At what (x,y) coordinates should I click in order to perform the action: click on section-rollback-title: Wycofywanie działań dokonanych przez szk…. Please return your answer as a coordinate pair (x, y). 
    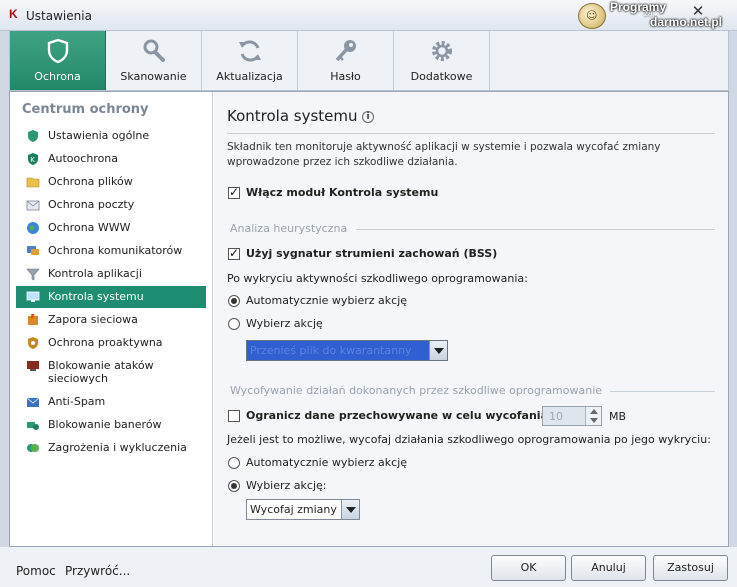
    Looking at the image, I should click on (416, 390).